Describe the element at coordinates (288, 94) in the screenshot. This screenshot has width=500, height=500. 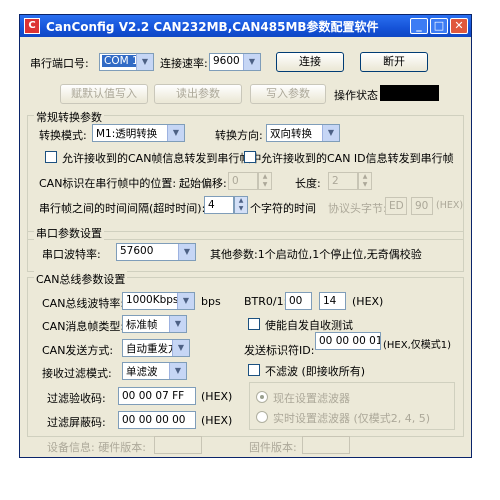
I see `write-params-button: 写入参数` at that location.